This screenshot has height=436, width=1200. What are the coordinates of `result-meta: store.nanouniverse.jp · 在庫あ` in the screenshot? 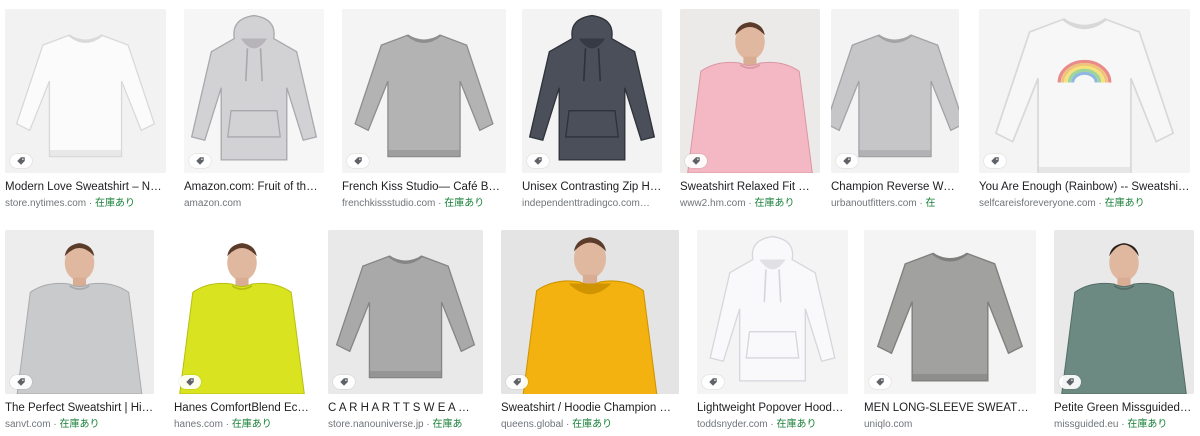 It's located at (405, 424).